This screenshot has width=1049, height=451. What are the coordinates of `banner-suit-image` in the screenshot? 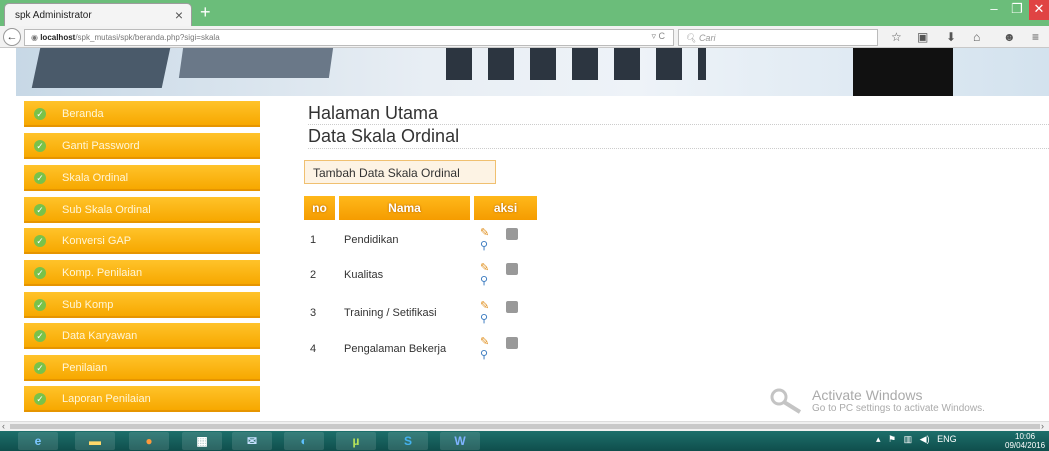 It's located at (903, 72).